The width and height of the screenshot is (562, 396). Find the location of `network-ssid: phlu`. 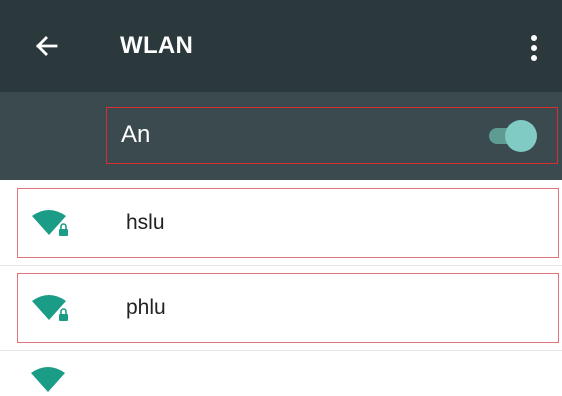

network-ssid: phlu is located at coordinates (146, 307).